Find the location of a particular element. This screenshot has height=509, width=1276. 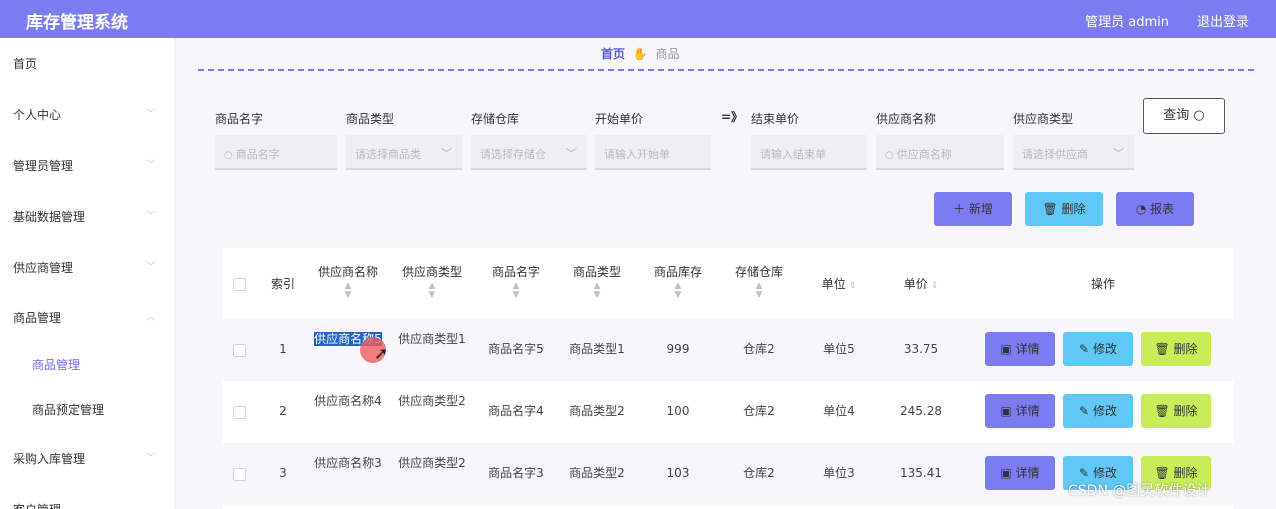

cell-supplier-type: 供应商类型2 is located at coordinates (432, 401).